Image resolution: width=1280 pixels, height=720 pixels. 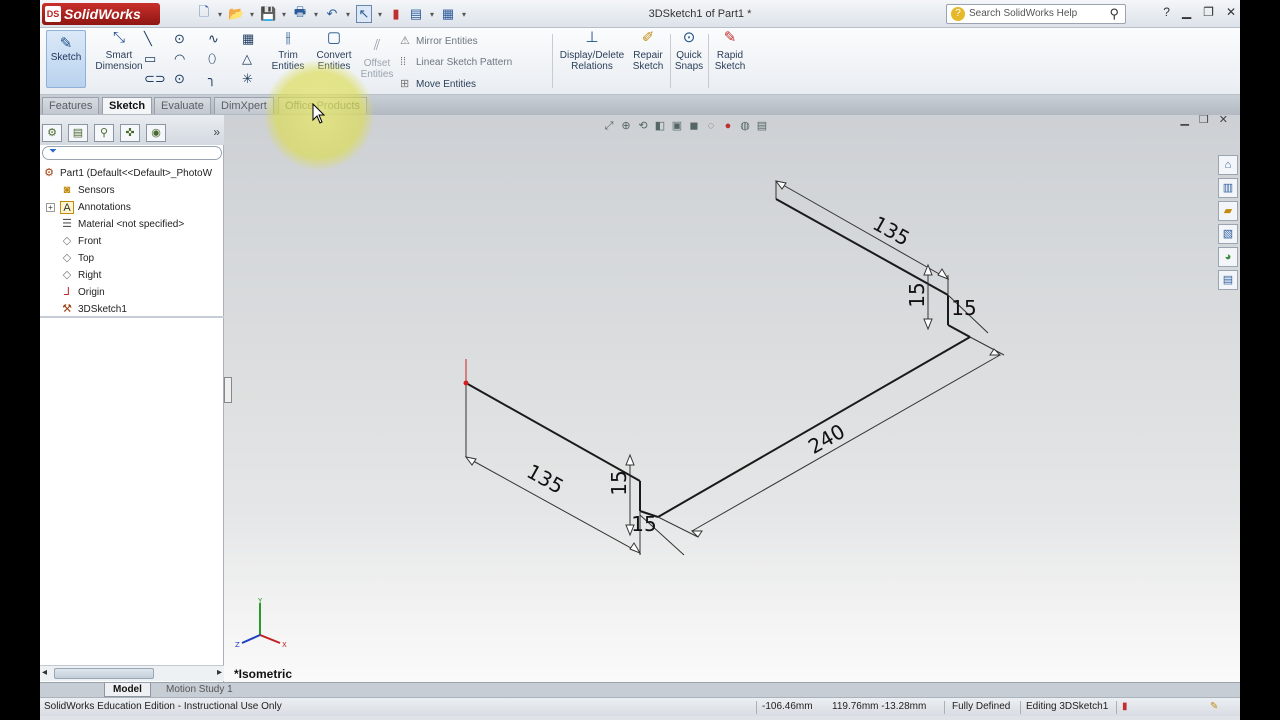 I want to click on quick-snaps-button: ⊙ Quick Snaps, so click(x=689, y=51).